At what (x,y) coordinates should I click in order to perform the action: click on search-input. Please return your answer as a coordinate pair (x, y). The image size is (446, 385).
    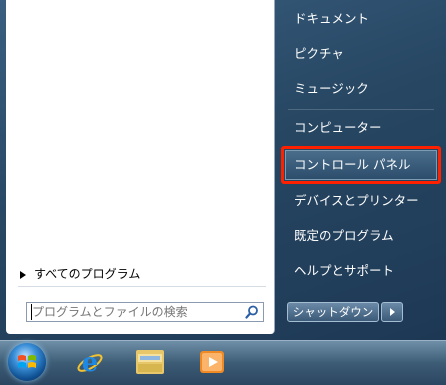
    Looking at the image, I should click on (135, 312).